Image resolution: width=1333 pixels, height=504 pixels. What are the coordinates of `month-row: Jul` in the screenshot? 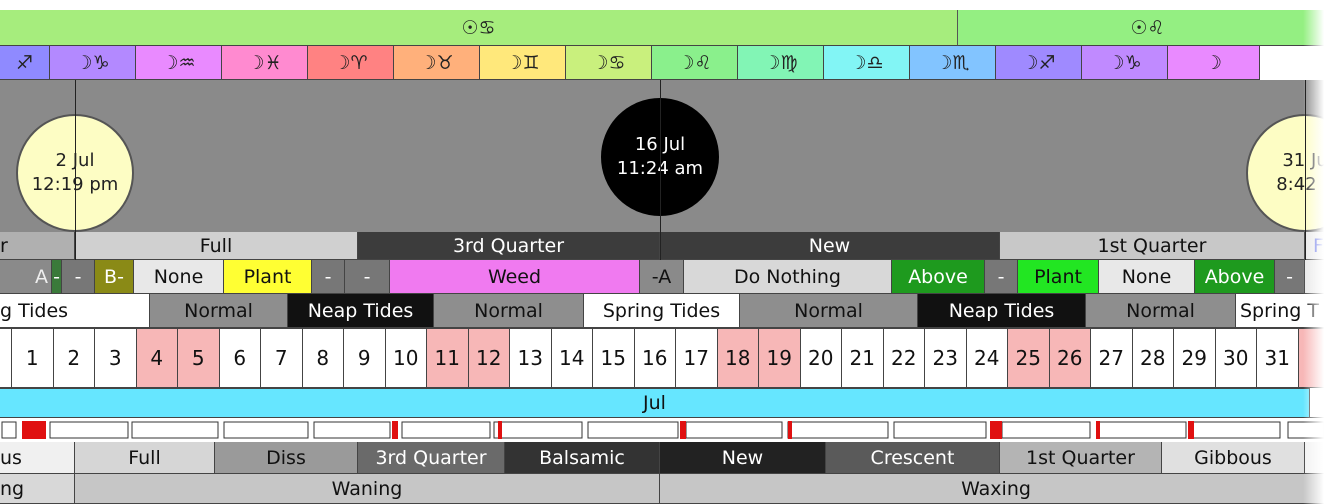 It's located at (666, 403).